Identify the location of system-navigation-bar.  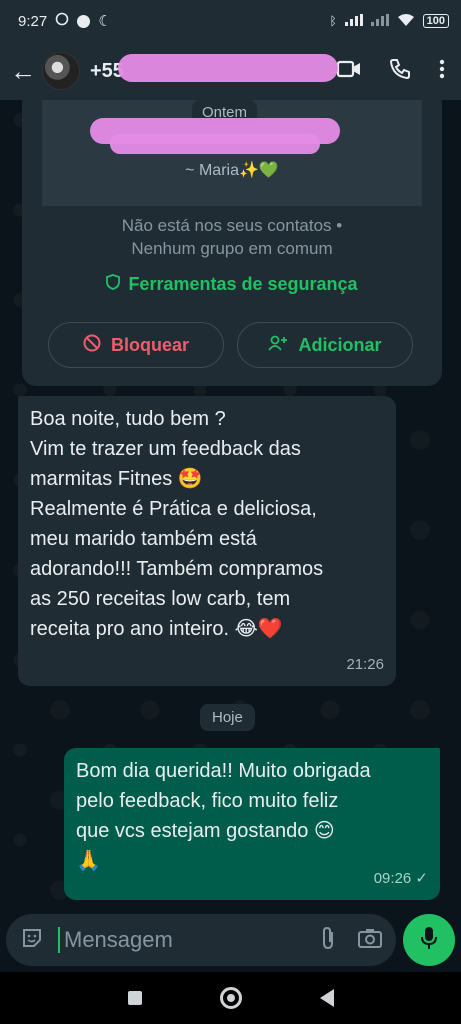
(230, 998).